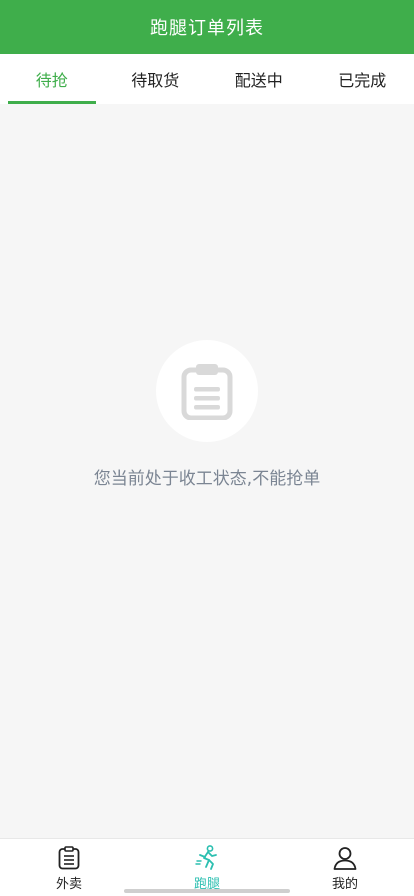 The height and width of the screenshot is (896, 414). What do you see at coordinates (344, 884) in the screenshot?
I see `nav-label: 我的` at bounding box center [344, 884].